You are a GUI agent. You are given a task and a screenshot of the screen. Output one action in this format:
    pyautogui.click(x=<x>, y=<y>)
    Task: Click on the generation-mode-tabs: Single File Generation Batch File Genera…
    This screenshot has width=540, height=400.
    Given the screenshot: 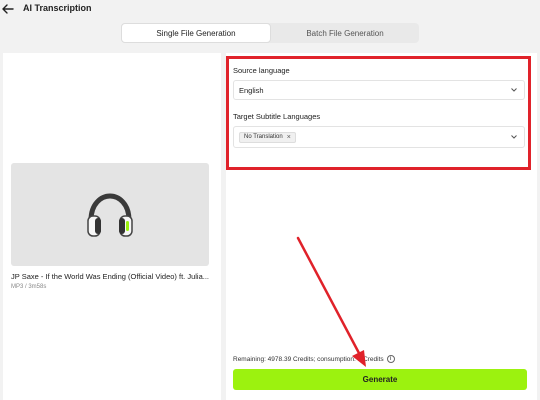 What is the action you would take?
    pyautogui.click(x=270, y=33)
    